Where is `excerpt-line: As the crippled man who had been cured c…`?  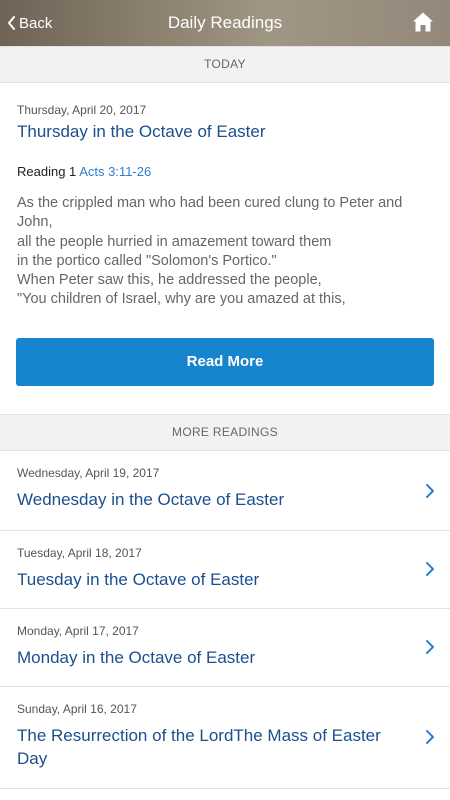
excerpt-line: As the crippled man who had been cured c… is located at coordinates (210, 203).